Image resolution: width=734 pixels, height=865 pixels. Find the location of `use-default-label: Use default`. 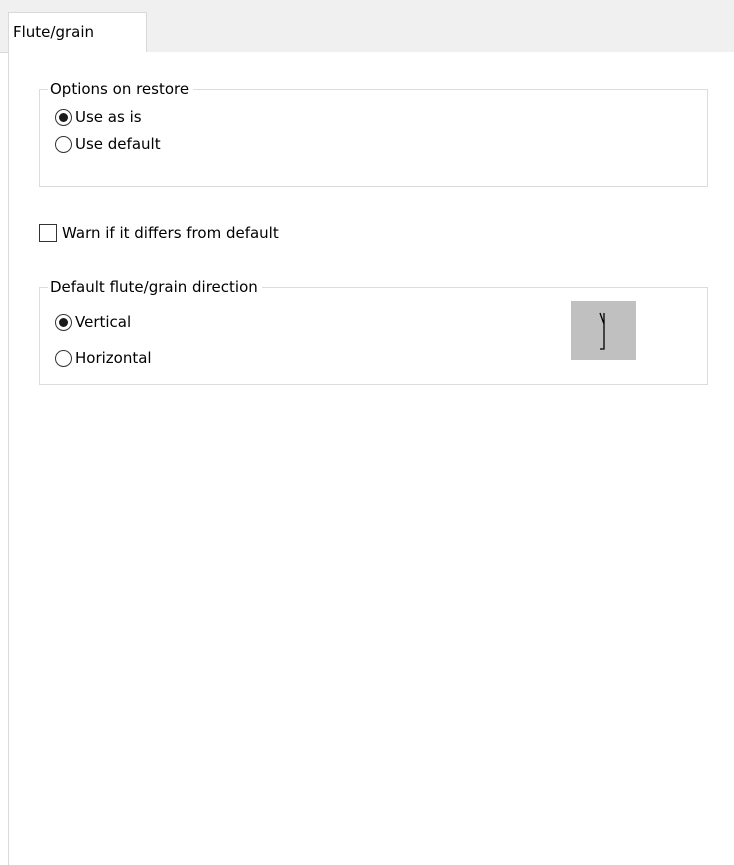

use-default-label: Use default is located at coordinates (118, 144).